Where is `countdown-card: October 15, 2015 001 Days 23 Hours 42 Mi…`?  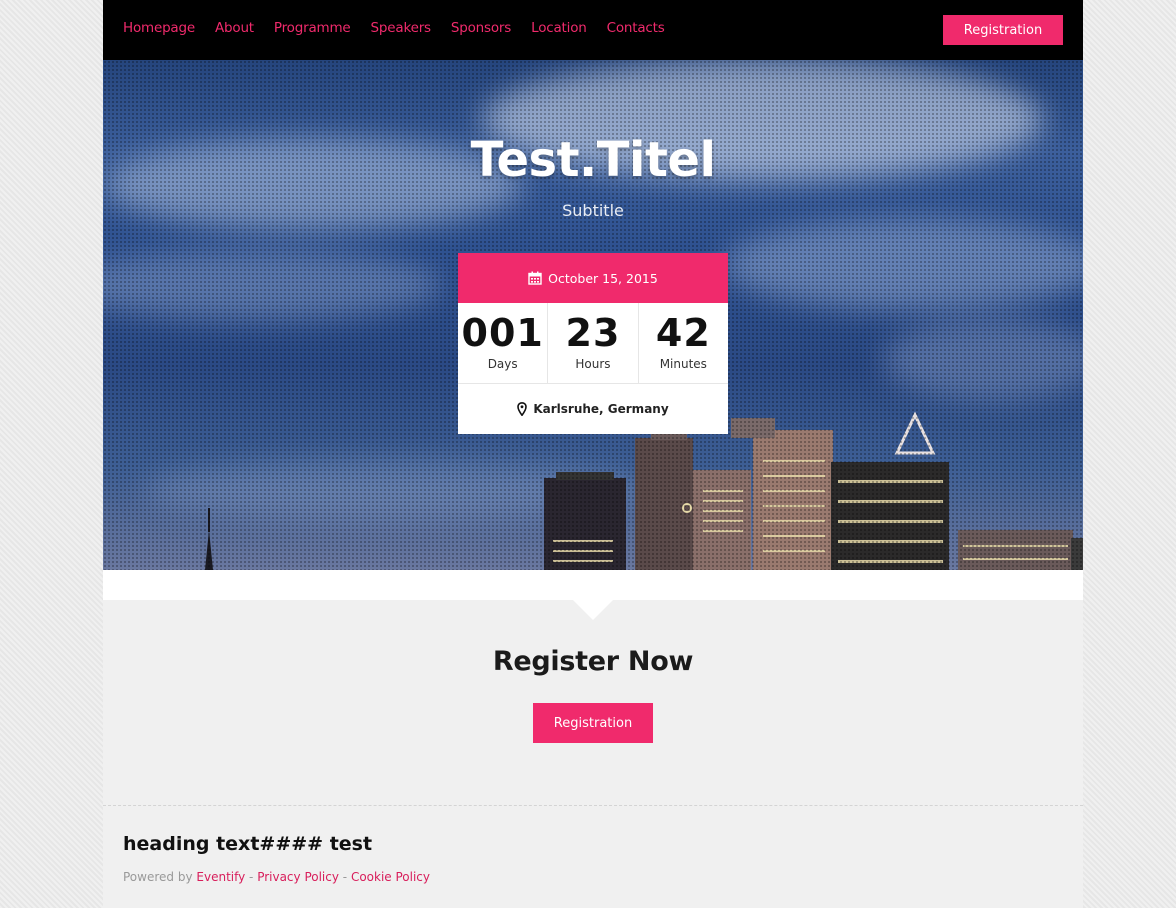 countdown-card: October 15, 2015 001 Days 23 Hours 42 Mi… is located at coordinates (593, 343).